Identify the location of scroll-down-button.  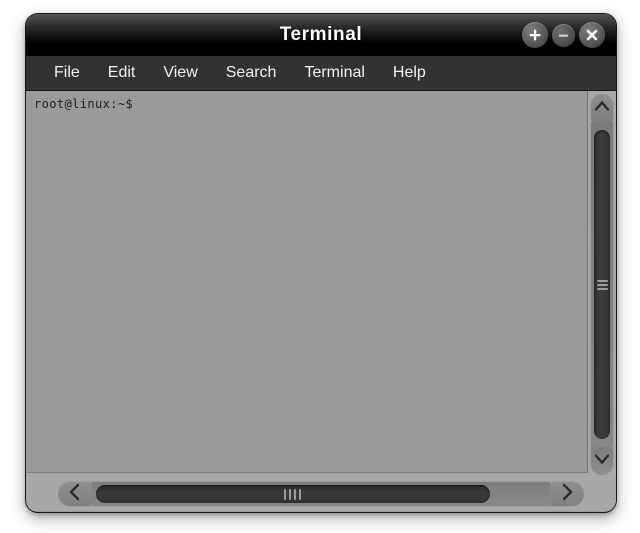
(602, 461).